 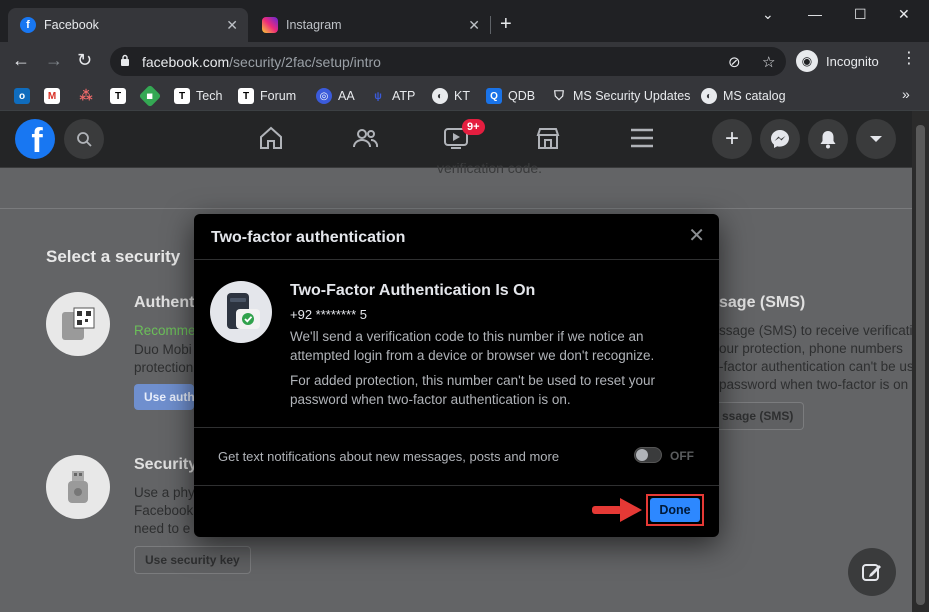 What do you see at coordinates (456, 427) in the screenshot?
I see `dialog-divider` at bounding box center [456, 427].